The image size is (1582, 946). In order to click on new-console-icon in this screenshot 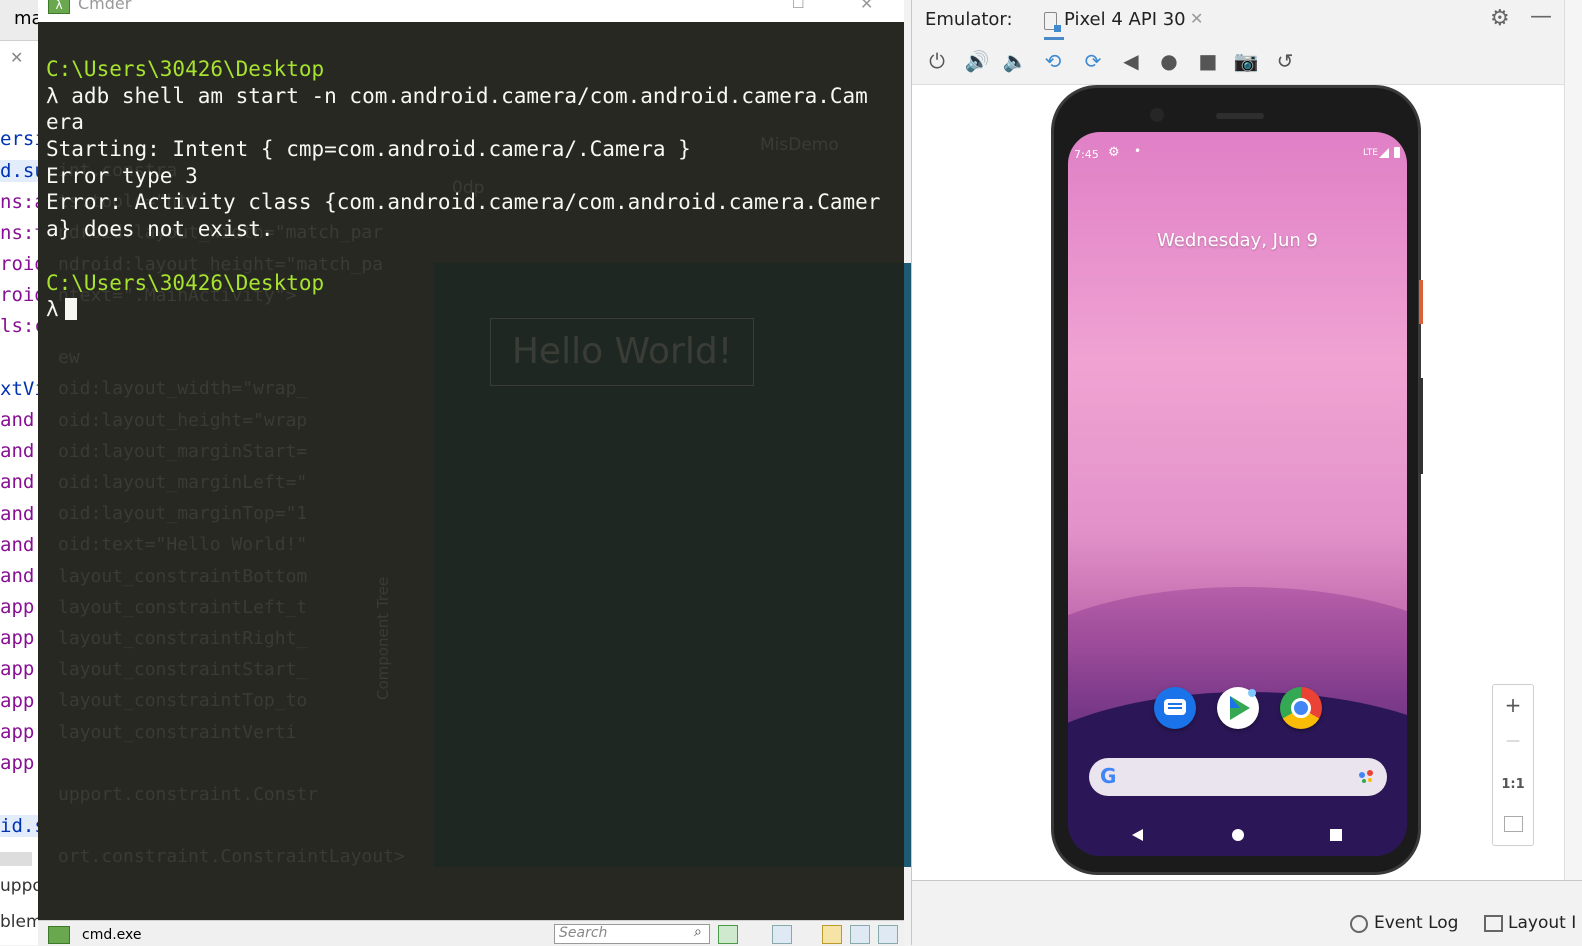, I will do `click(728, 934)`.